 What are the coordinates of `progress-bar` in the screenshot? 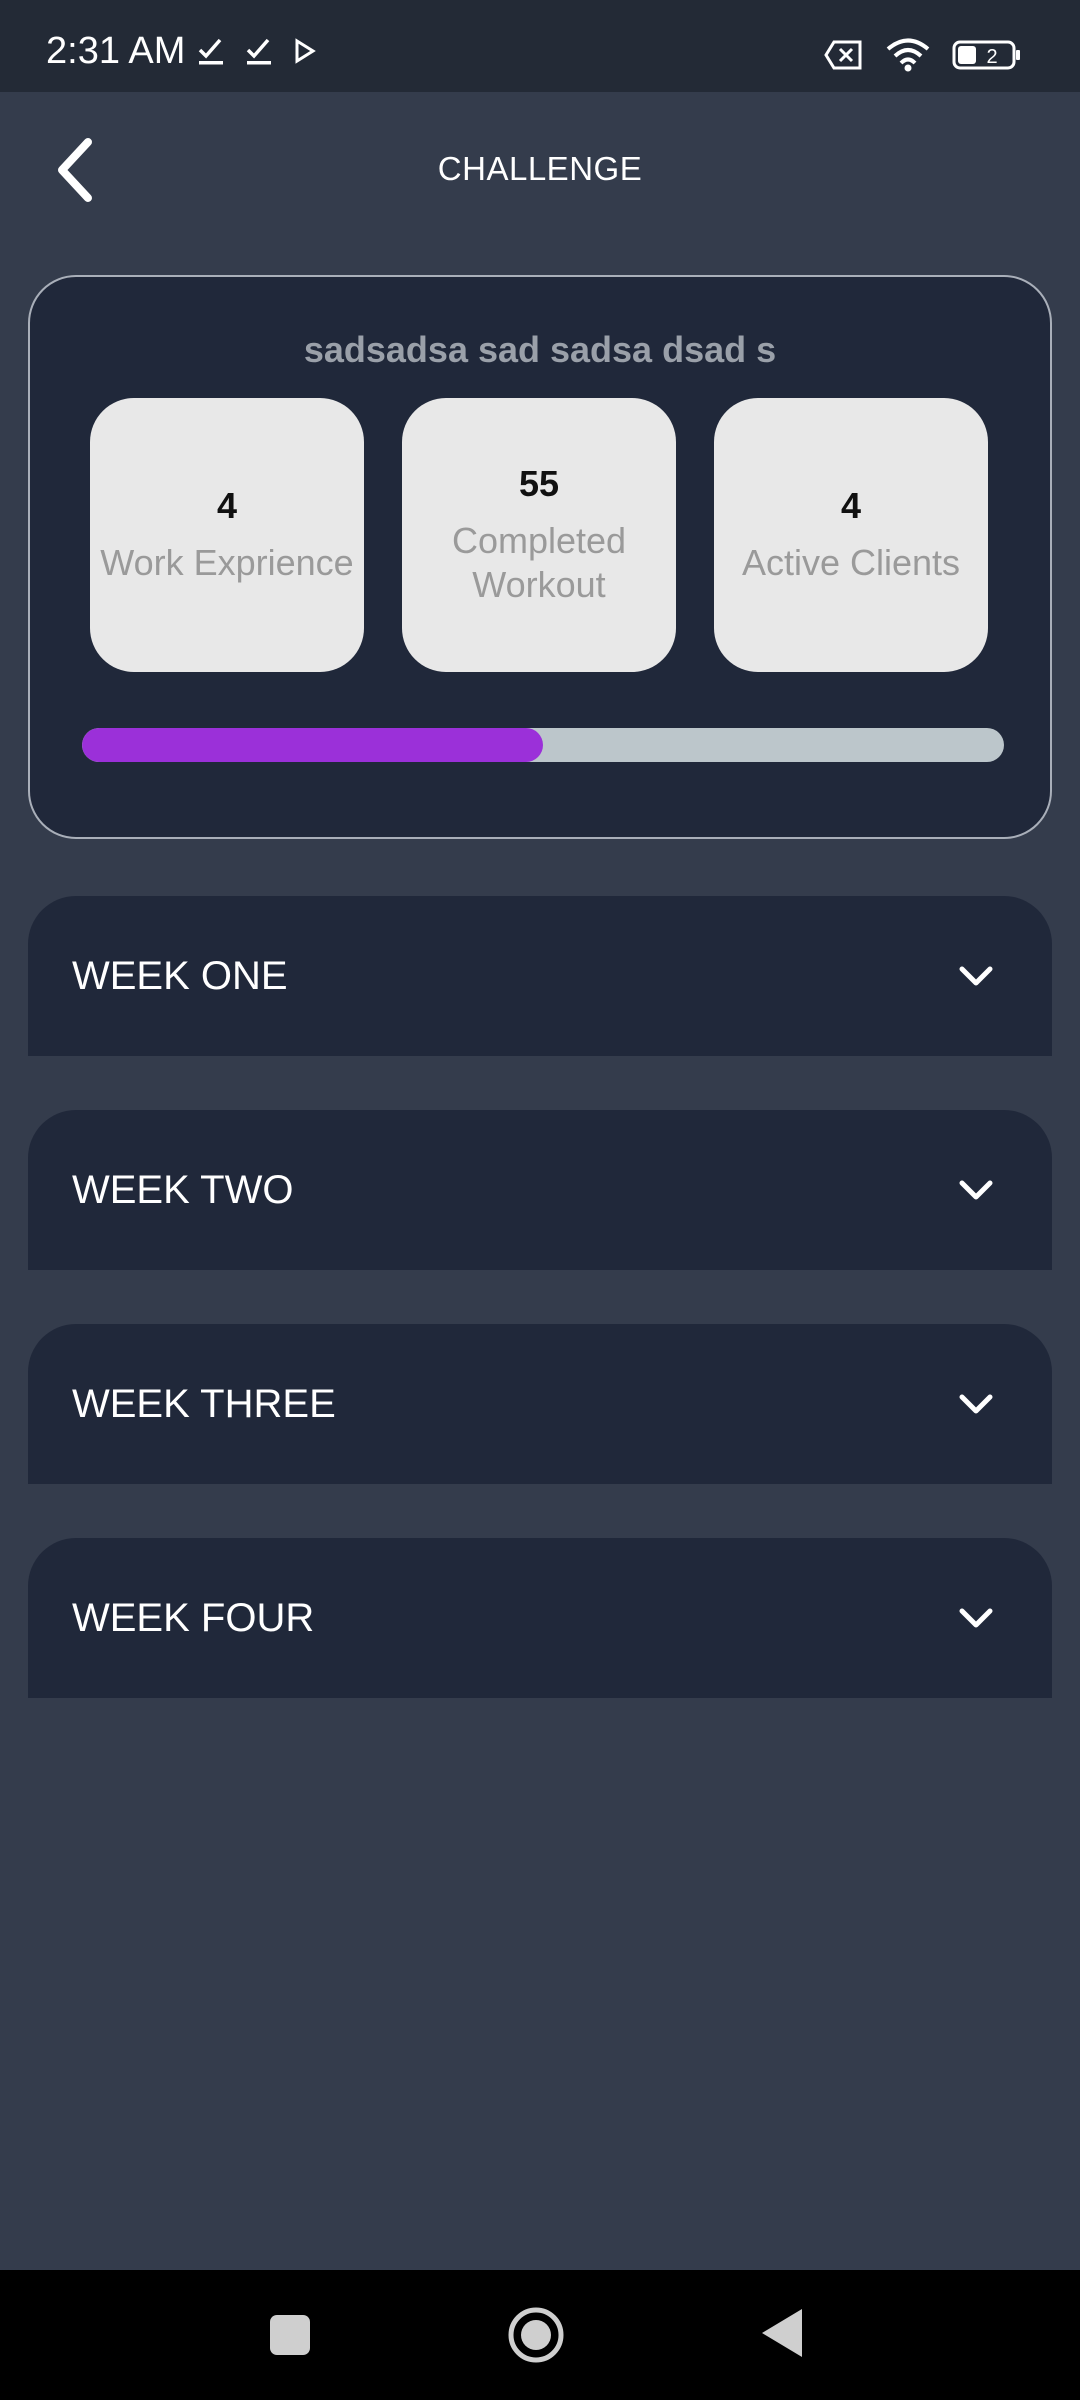 It's located at (543, 745).